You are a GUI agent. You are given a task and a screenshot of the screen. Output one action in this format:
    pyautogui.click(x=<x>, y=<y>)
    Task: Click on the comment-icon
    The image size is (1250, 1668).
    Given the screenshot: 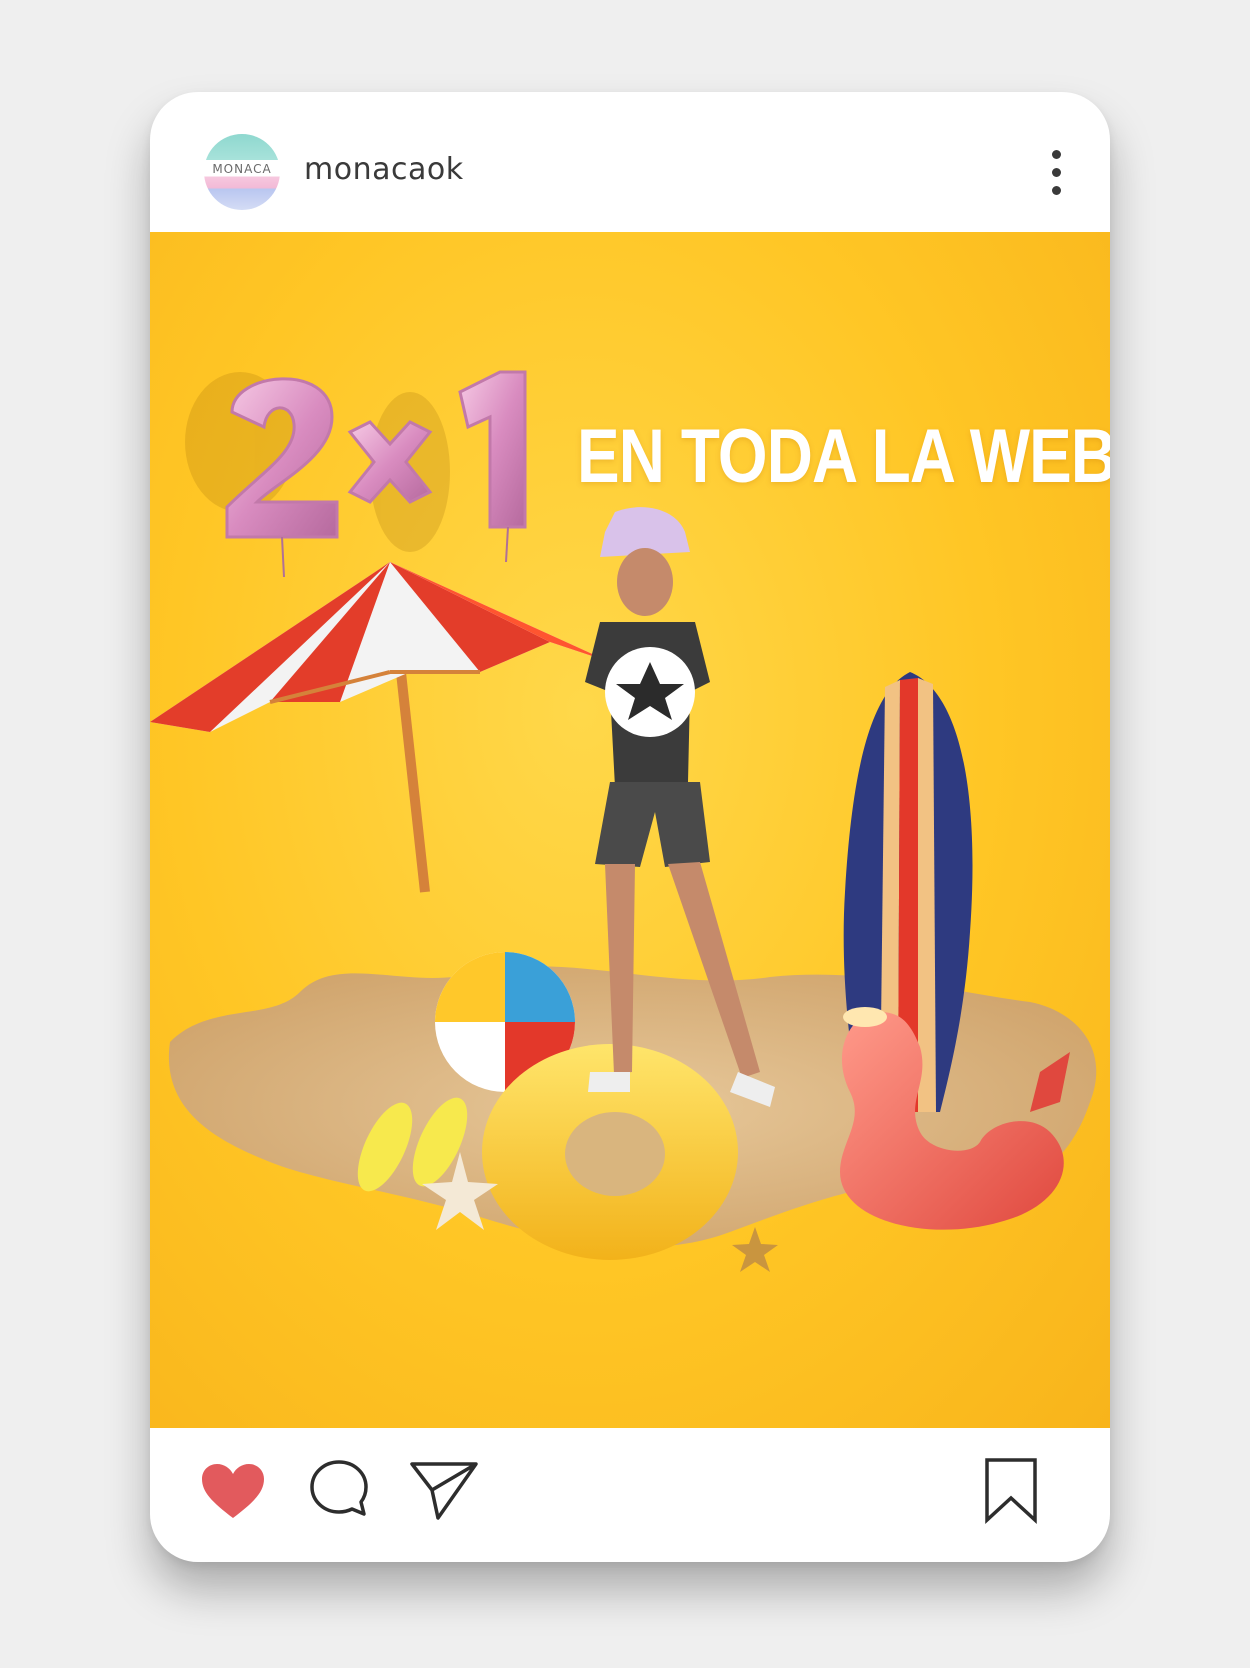 What is the action you would take?
    pyautogui.click(x=339, y=1488)
    